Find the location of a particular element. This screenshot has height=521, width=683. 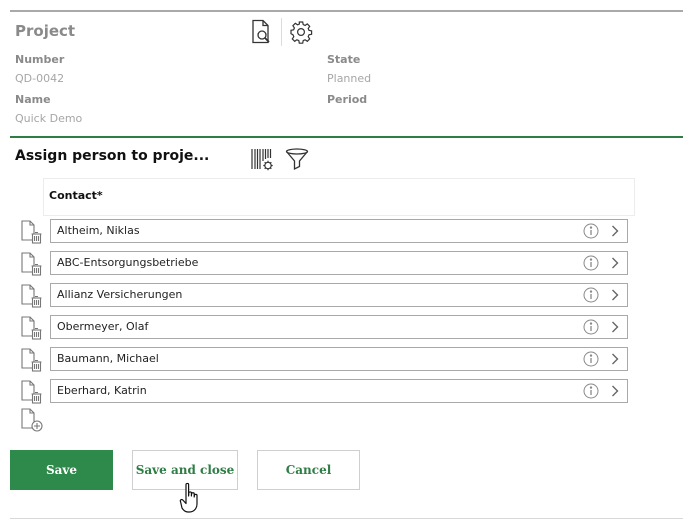

contact-row-text: Baumann, Michael is located at coordinates (108, 358).